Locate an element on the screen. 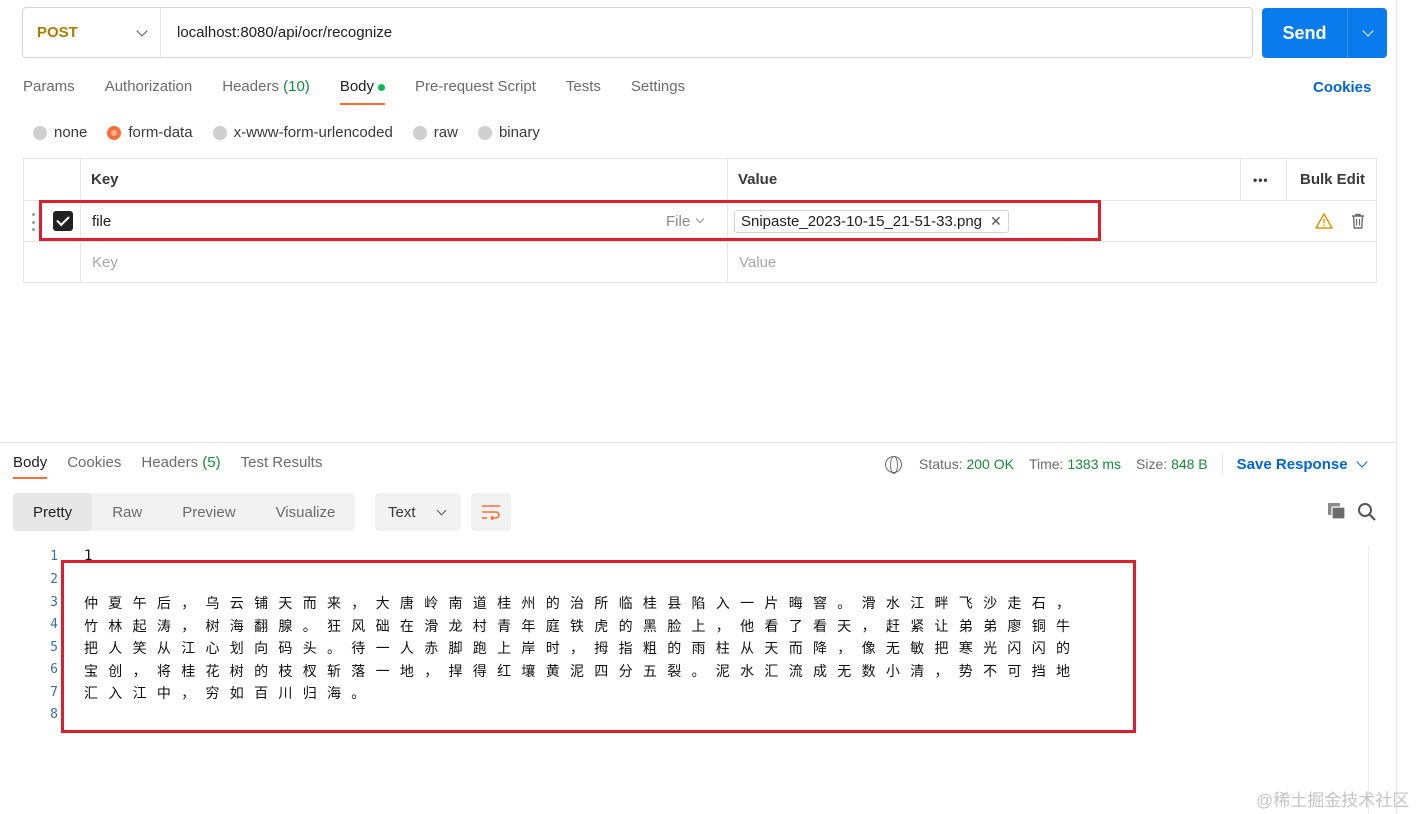 The height and width of the screenshot is (814, 1420). response-tabs: Body Cookies Headers (5) Test Results is located at coordinates (177, 466).